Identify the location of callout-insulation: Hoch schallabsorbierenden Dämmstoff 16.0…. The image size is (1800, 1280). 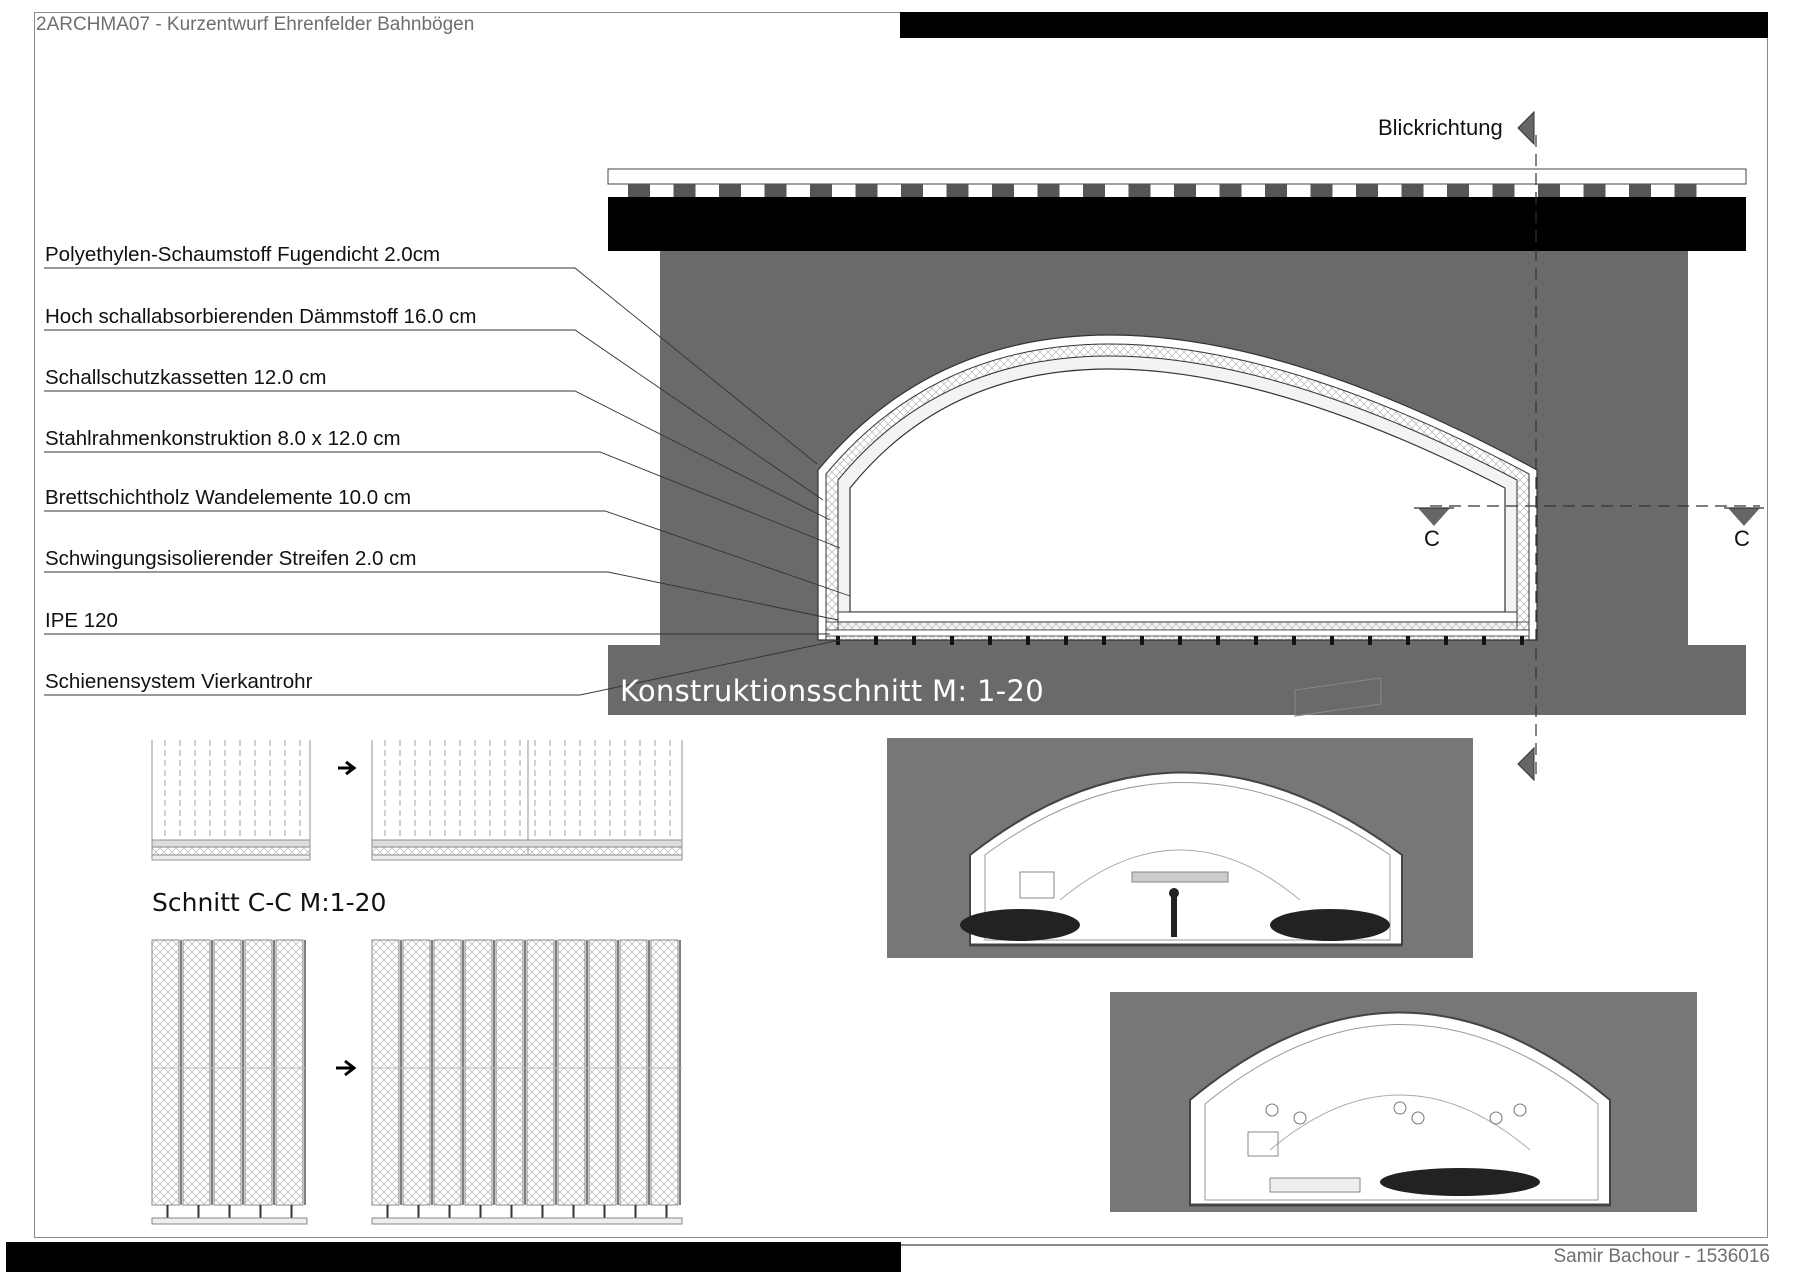
(261, 316).